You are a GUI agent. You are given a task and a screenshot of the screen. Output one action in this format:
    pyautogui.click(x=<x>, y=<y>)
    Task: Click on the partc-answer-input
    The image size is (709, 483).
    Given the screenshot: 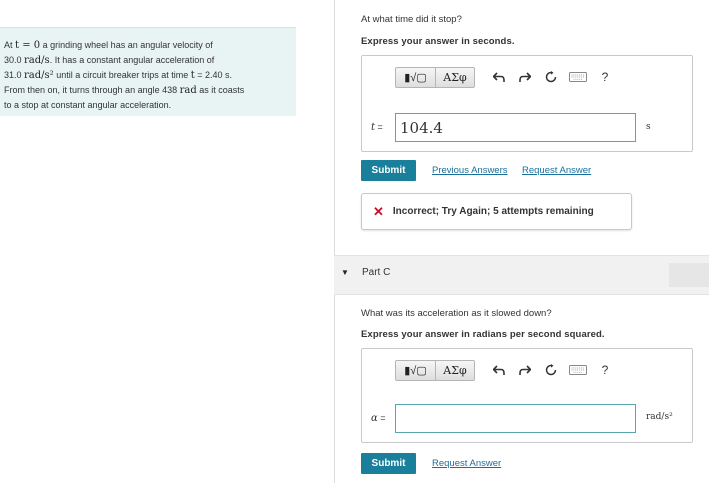 What is the action you would take?
    pyautogui.click(x=515, y=418)
    